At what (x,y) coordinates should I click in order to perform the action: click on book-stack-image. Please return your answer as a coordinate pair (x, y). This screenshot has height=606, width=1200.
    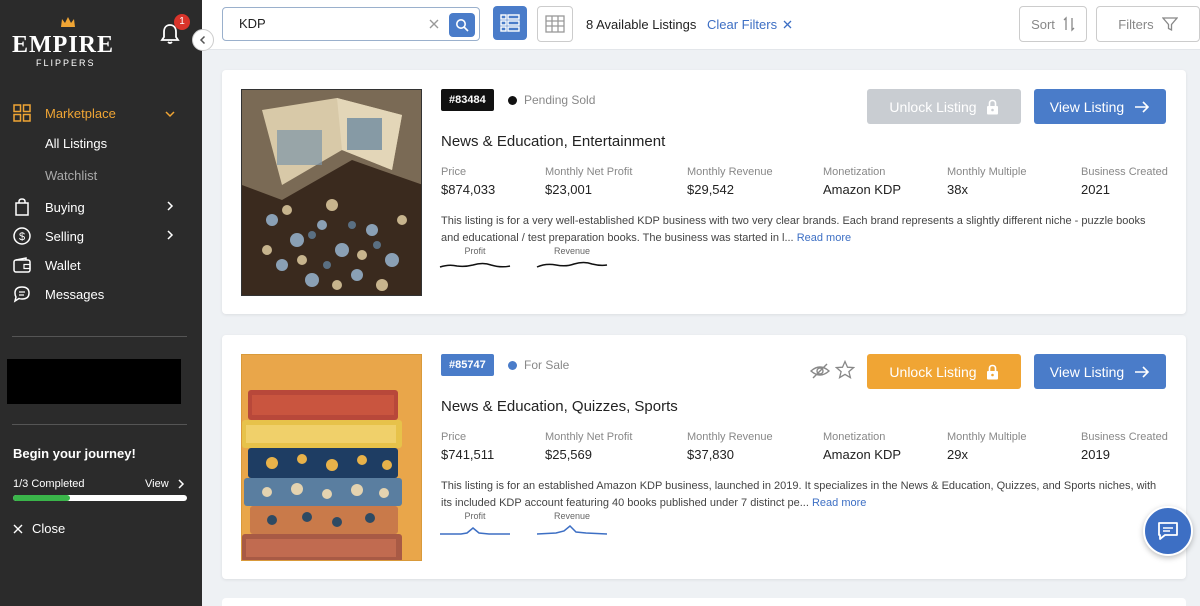
    Looking at the image, I should click on (331, 457).